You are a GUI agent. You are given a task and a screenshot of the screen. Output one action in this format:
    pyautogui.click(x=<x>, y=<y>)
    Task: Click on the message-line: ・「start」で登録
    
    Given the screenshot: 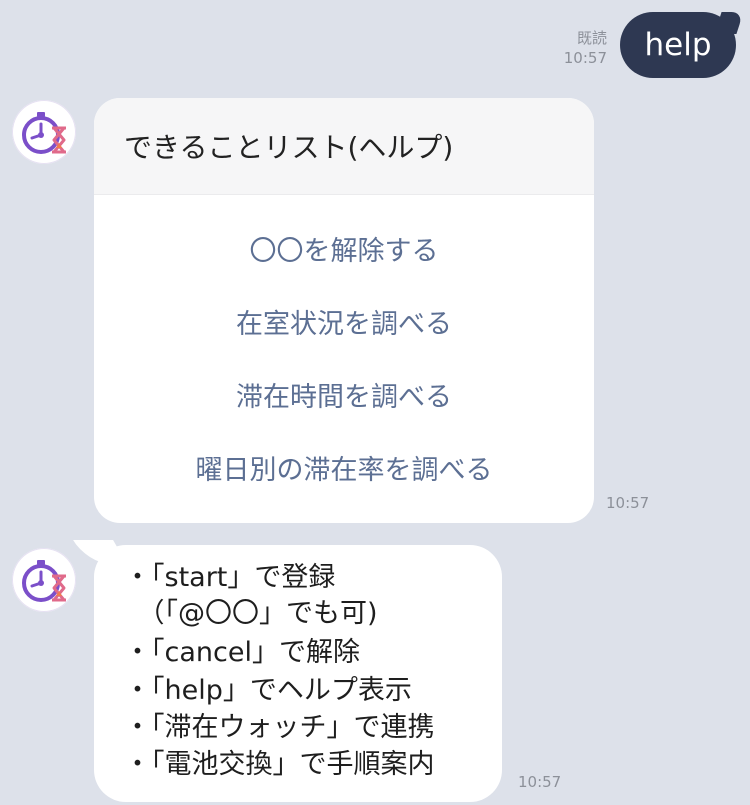 What is the action you would take?
    pyautogui.click(x=230, y=577)
    